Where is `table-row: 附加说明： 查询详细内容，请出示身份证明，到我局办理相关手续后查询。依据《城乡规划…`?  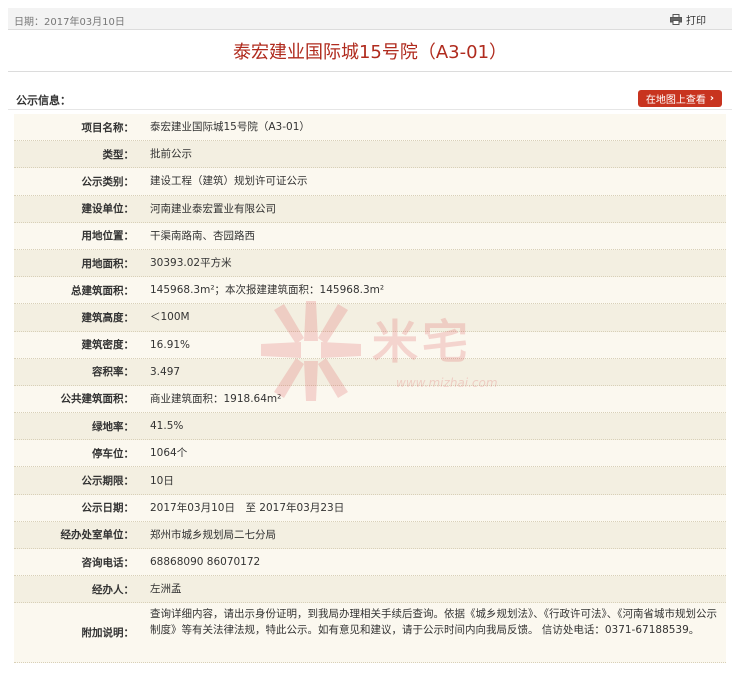
table-row: 附加说明： 查询详细内容，请出示身份证明，到我局办理相关手续后查询。依据《城乡规划… is located at coordinates (370, 633).